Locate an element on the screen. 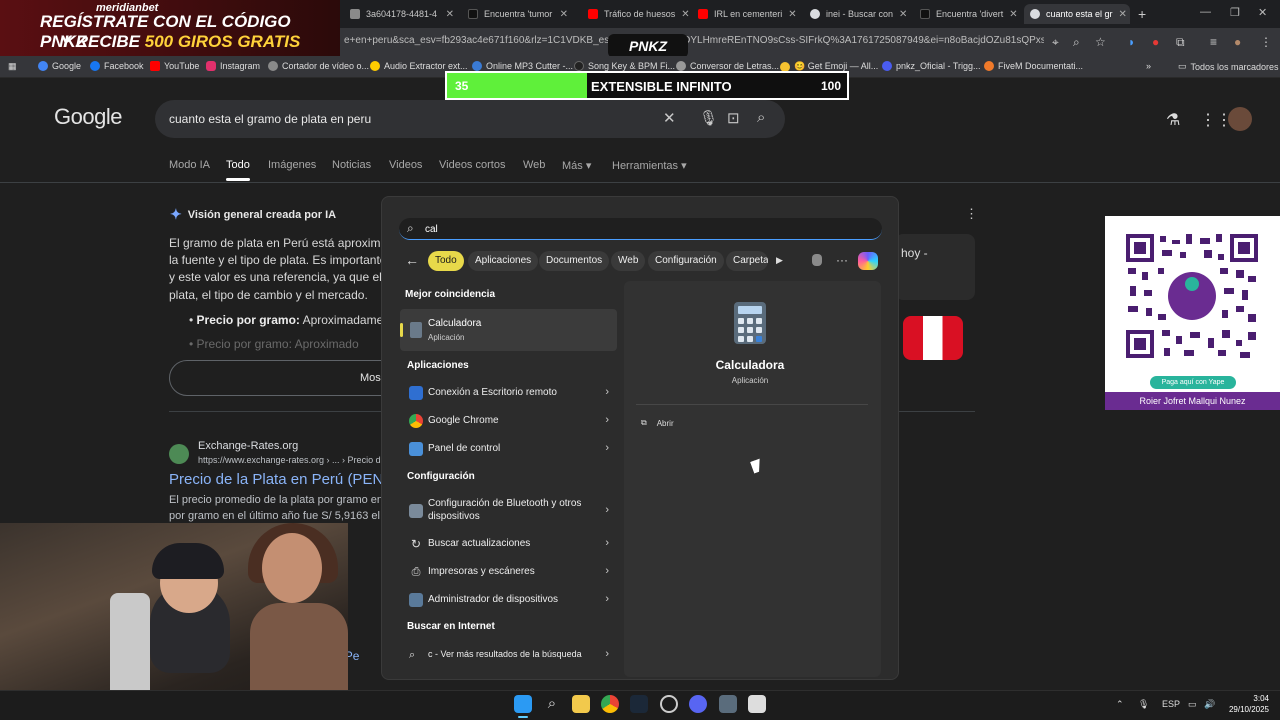 The height and width of the screenshot is (720, 1280). bookmark-item: Facebook is located at coordinates (117, 66).